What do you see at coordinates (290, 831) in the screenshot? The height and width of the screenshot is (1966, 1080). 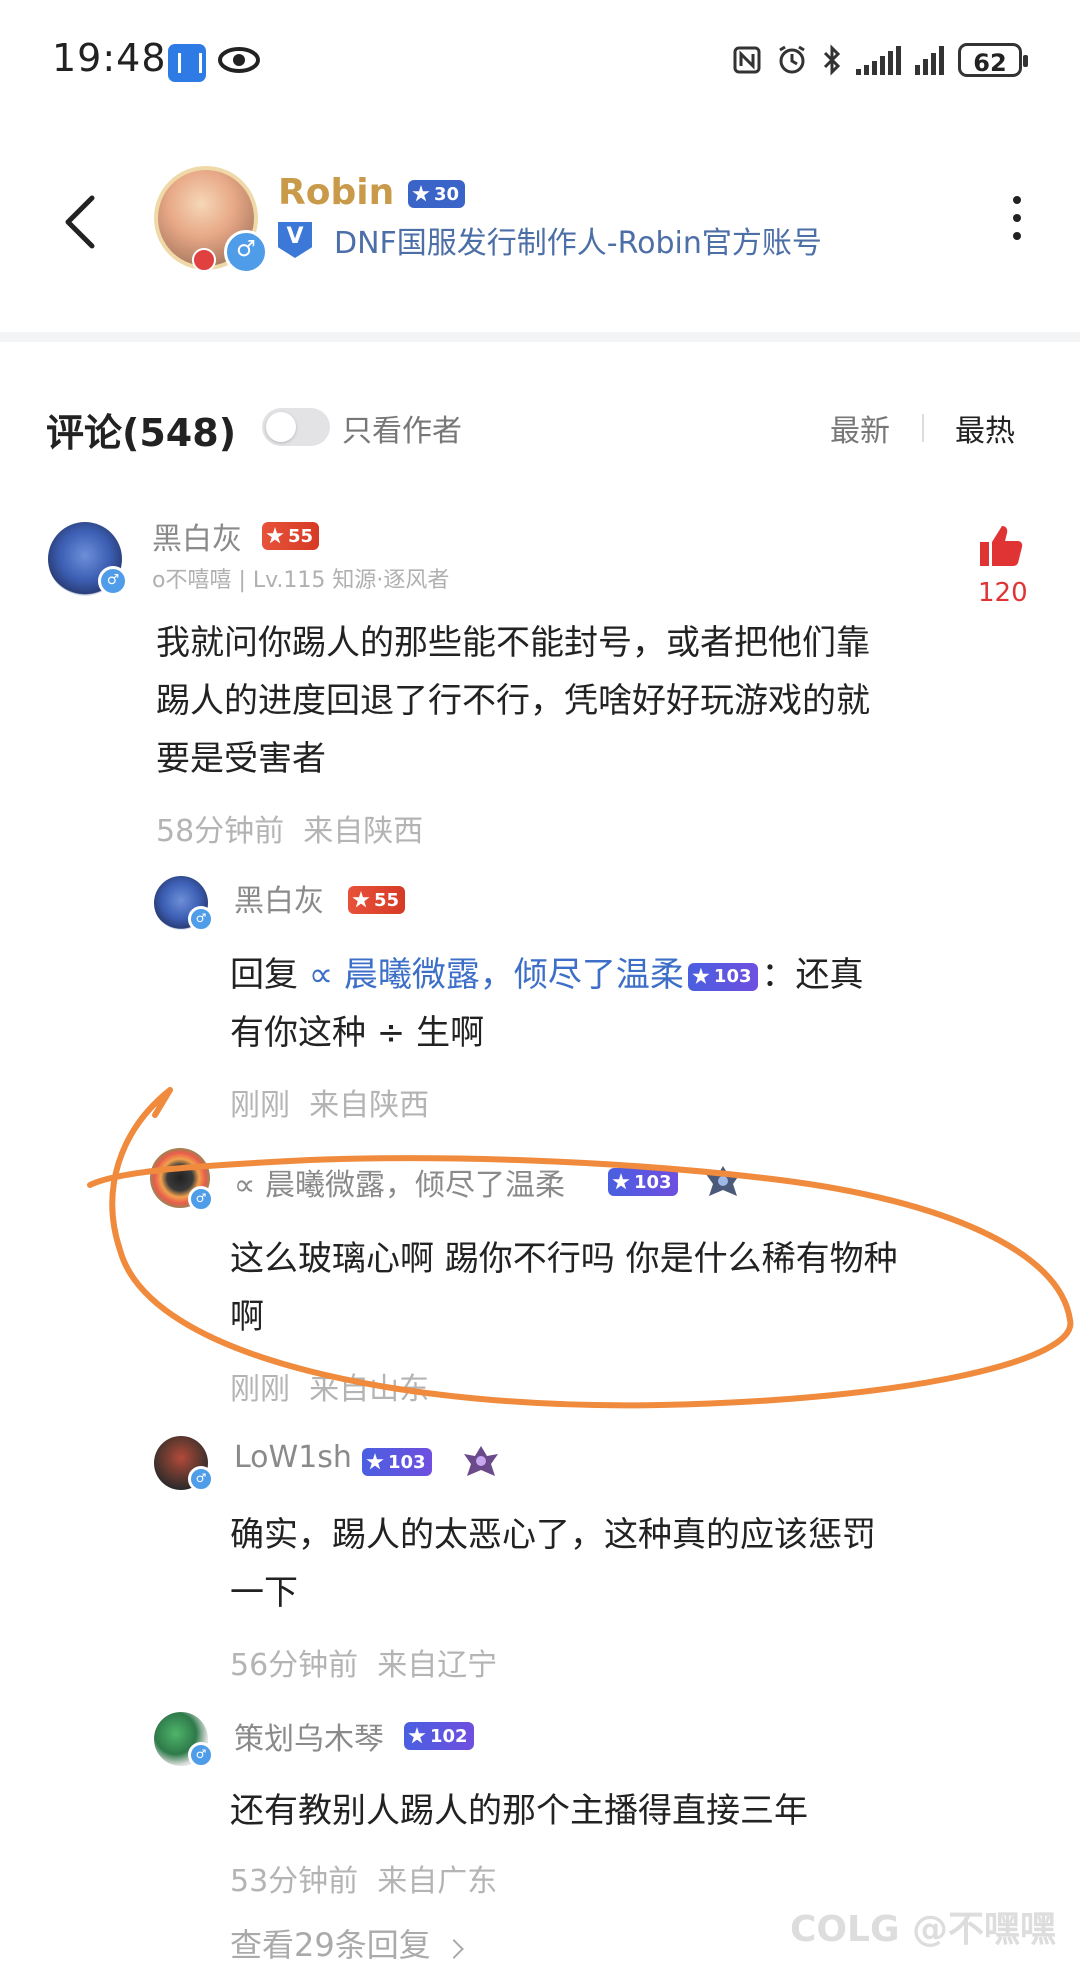 I see `comment-time: 58分钟前 来自陕西` at bounding box center [290, 831].